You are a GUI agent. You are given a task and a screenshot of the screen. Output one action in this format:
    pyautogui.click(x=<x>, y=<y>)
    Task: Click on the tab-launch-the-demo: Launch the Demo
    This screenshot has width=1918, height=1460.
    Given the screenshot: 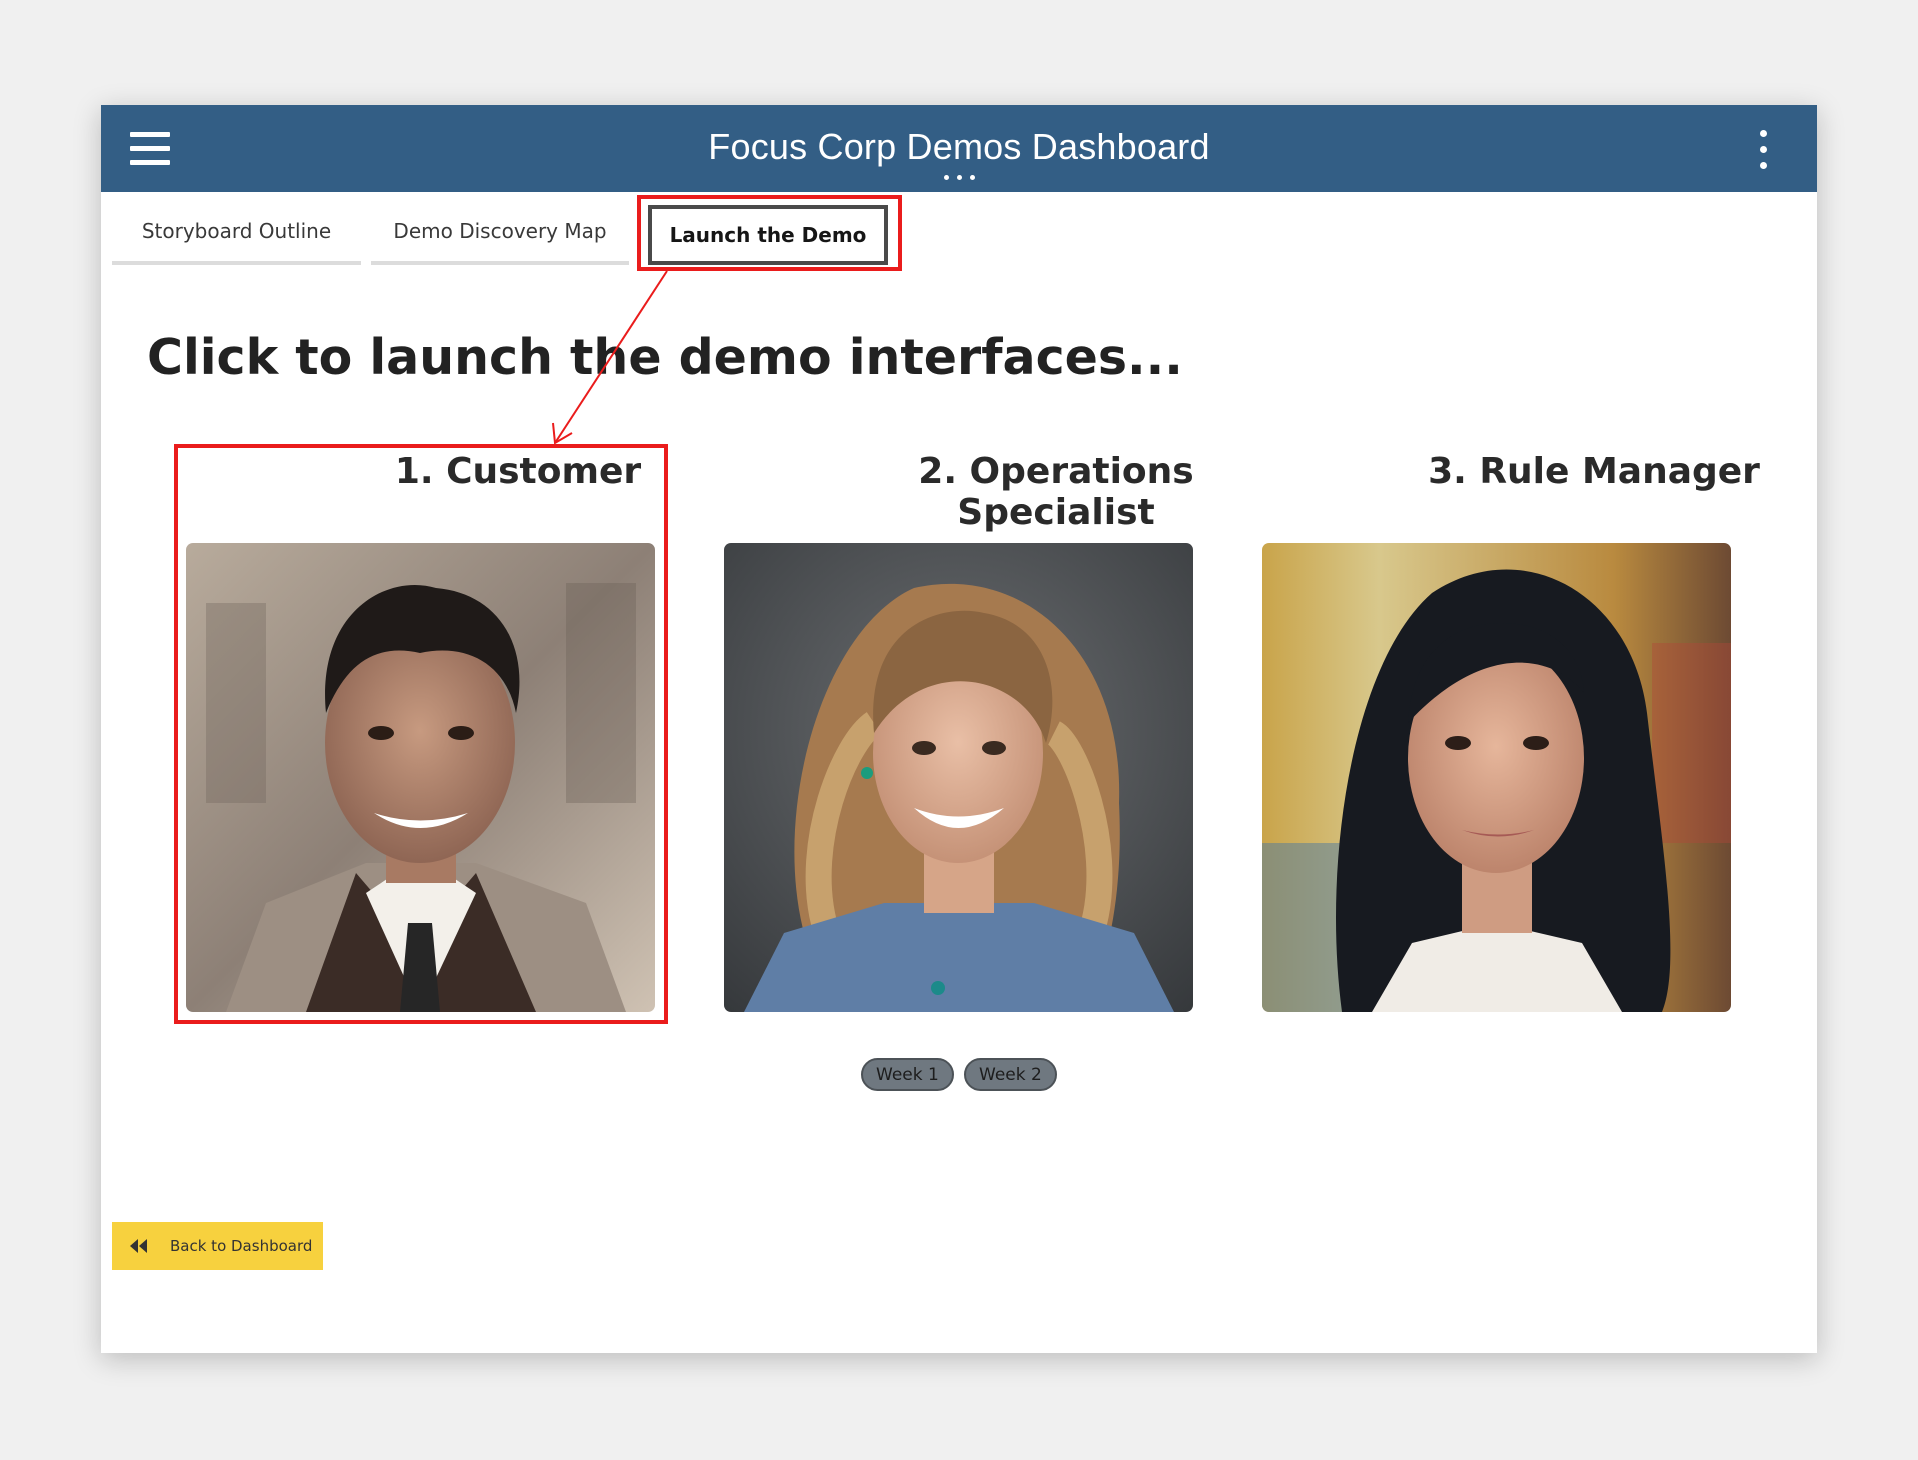 What is the action you would take?
    pyautogui.click(x=768, y=235)
    